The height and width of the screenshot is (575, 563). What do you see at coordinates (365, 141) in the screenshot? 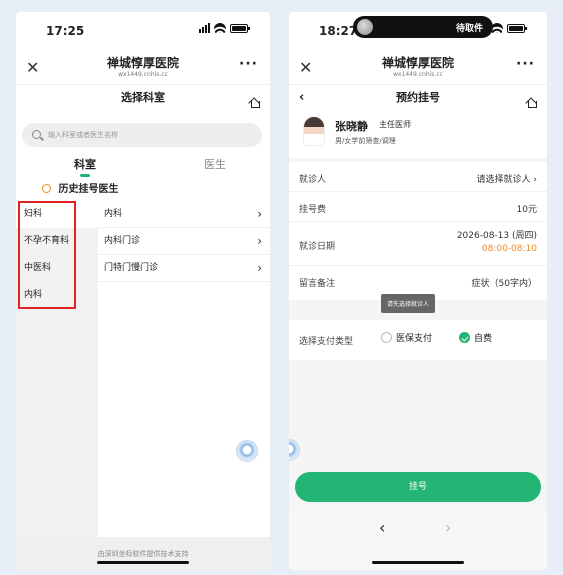
I see `doctor-specialty: 男/女学前筛查/调理` at bounding box center [365, 141].